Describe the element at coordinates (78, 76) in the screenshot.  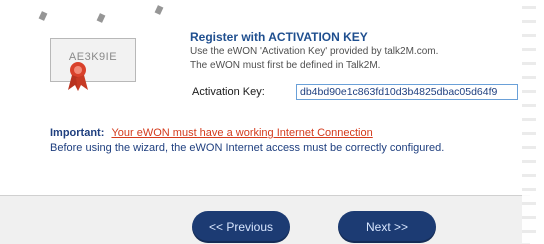
I see `award-ribbon-icon` at that location.